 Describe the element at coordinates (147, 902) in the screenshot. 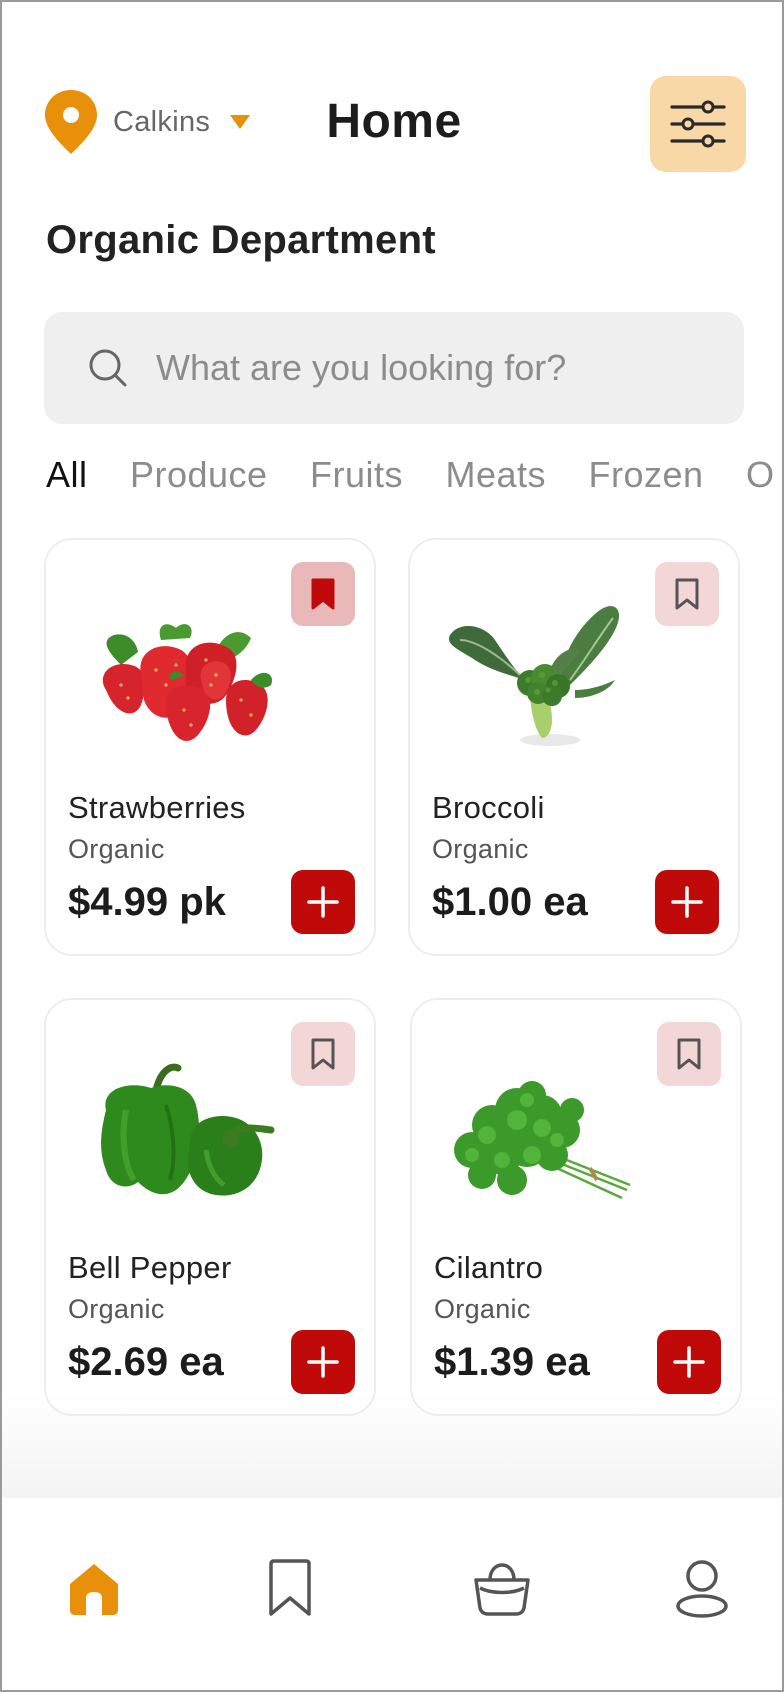

I see `product-price: $4.99 pk` at that location.